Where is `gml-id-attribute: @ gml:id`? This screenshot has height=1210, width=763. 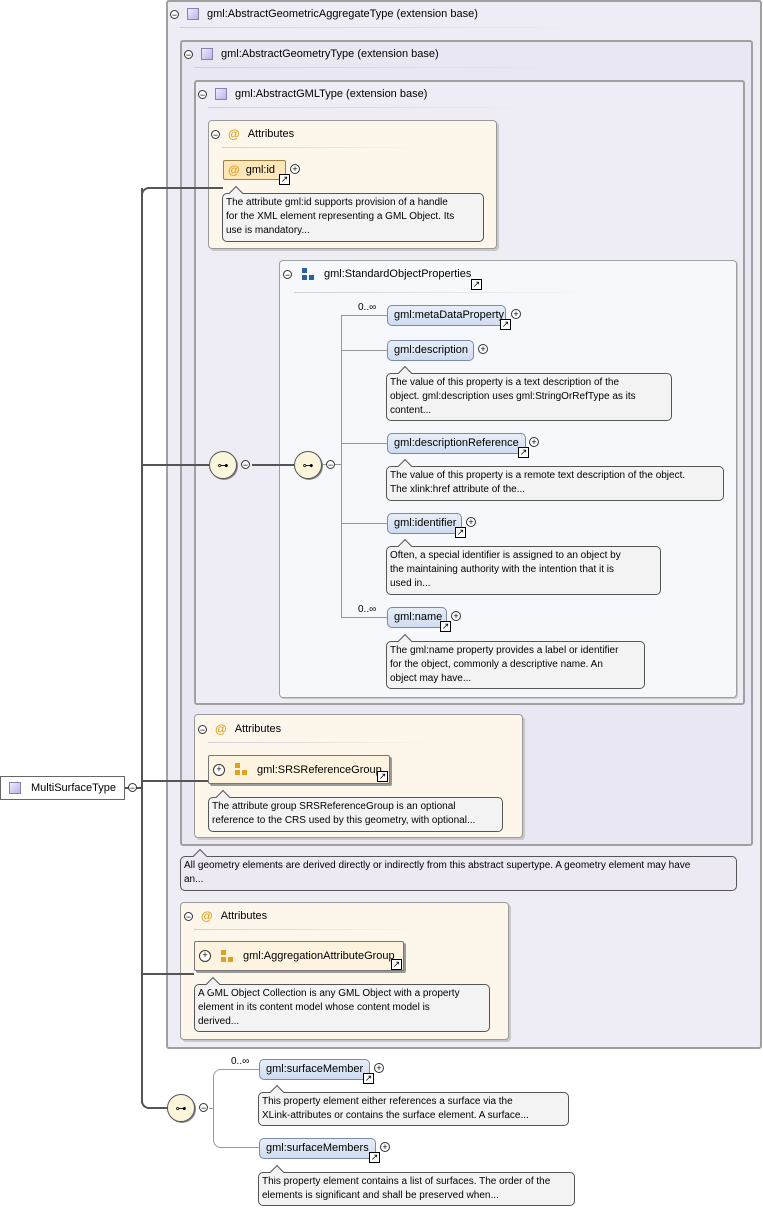 gml-id-attribute: @ gml:id is located at coordinates (254, 170).